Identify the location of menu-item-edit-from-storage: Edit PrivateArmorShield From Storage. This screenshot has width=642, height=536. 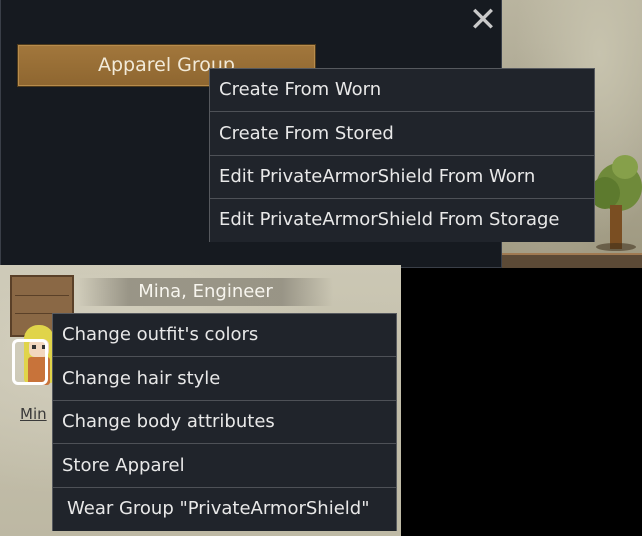
(402, 220).